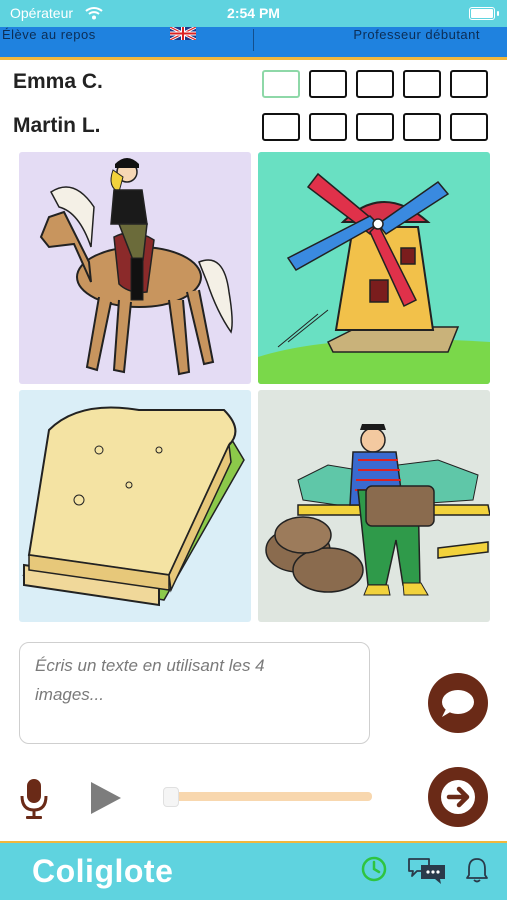 Image resolution: width=507 pixels, height=900 pixels. I want to click on audio-progress-slider, so click(267, 796).